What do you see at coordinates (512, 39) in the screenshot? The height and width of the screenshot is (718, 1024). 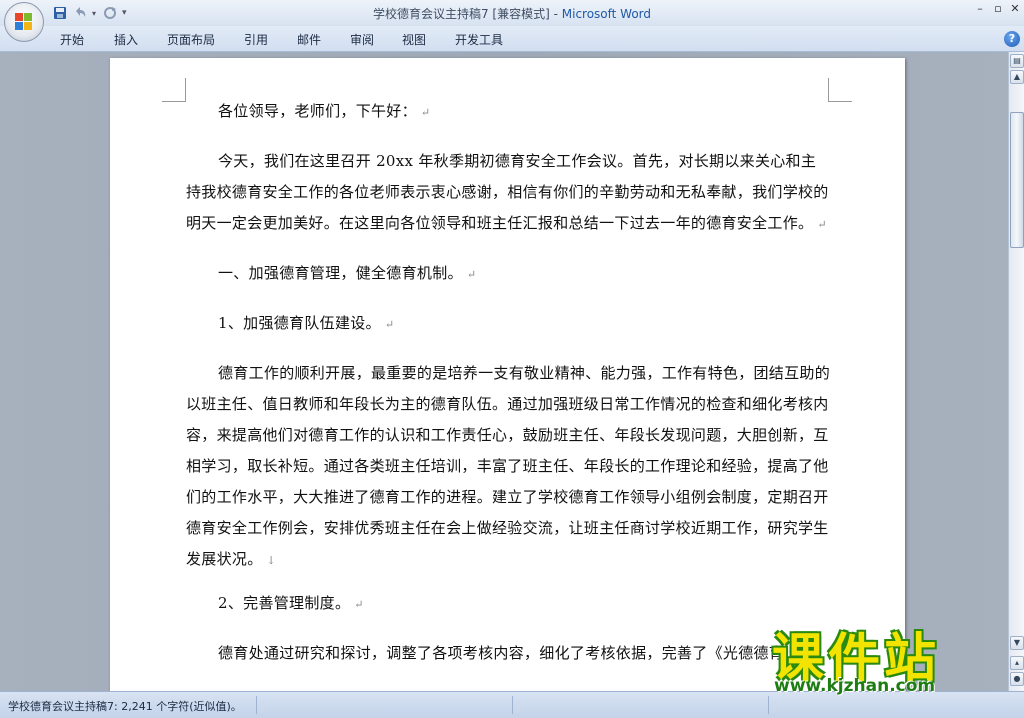 I see `ribbon-tab-bar: 开始 插入 页面布局 引用 邮件 审阅 视图 开发工具 ?` at bounding box center [512, 39].